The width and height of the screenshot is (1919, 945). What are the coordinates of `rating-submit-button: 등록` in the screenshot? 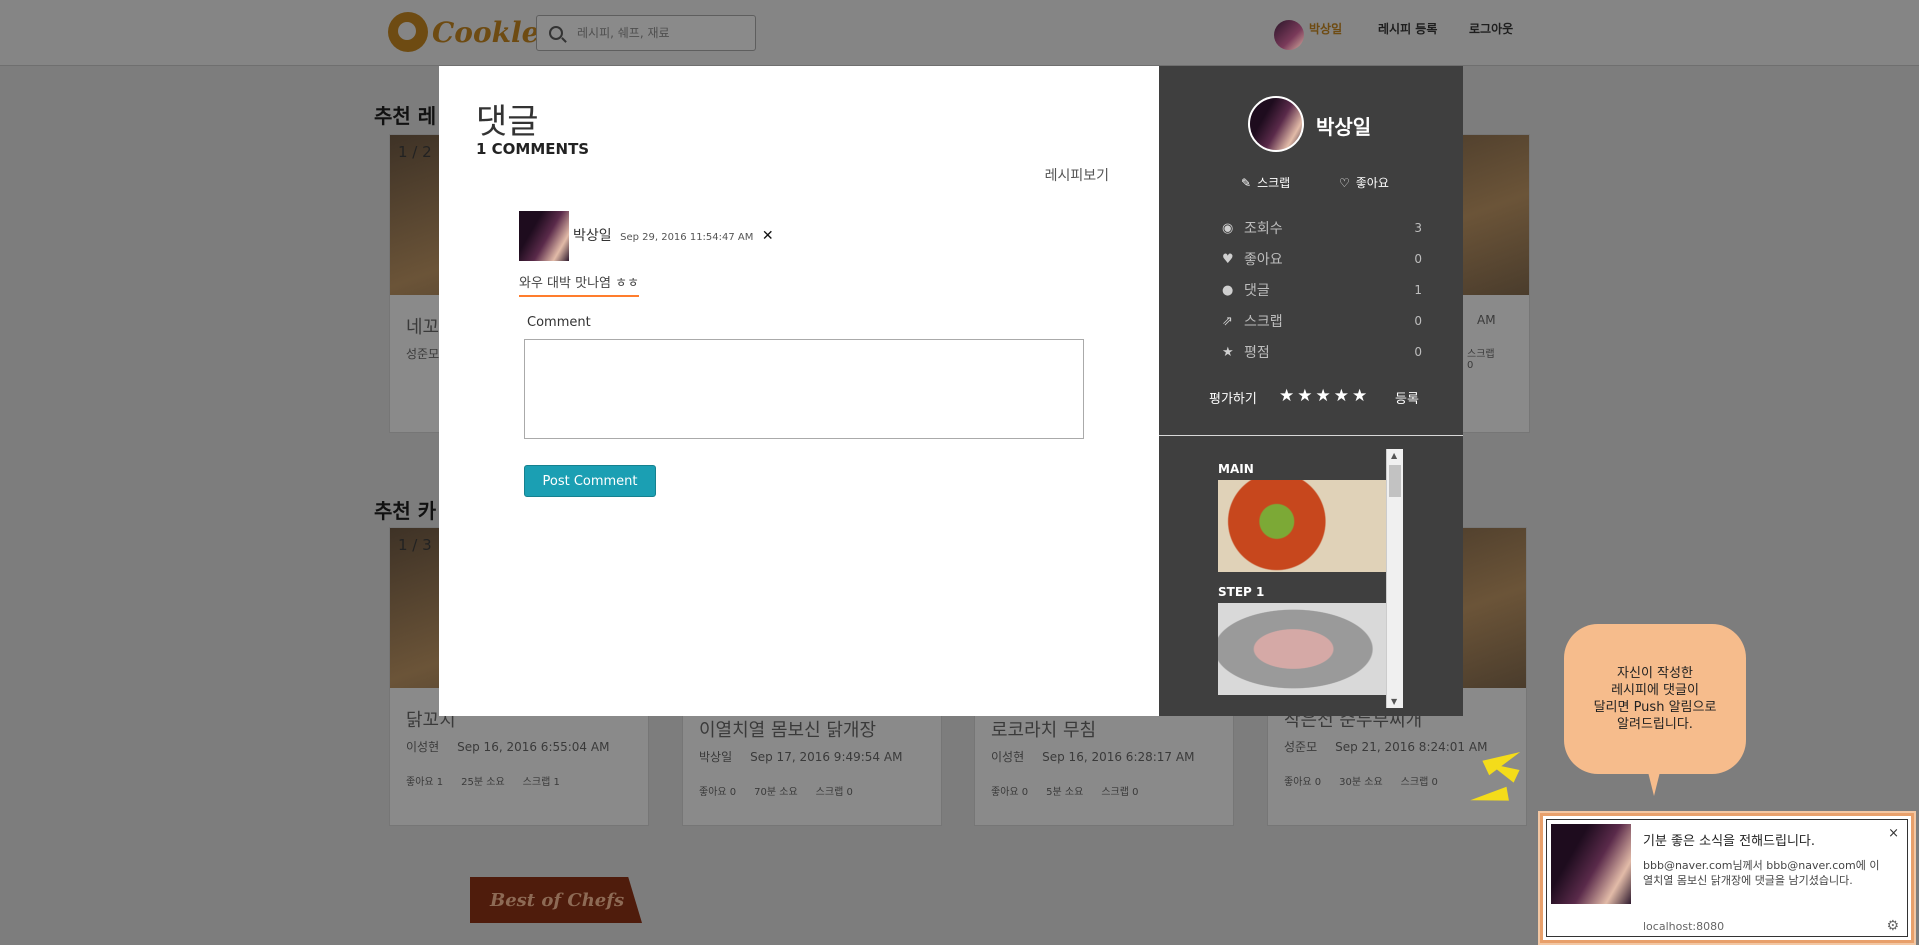 It's located at (1407, 397).